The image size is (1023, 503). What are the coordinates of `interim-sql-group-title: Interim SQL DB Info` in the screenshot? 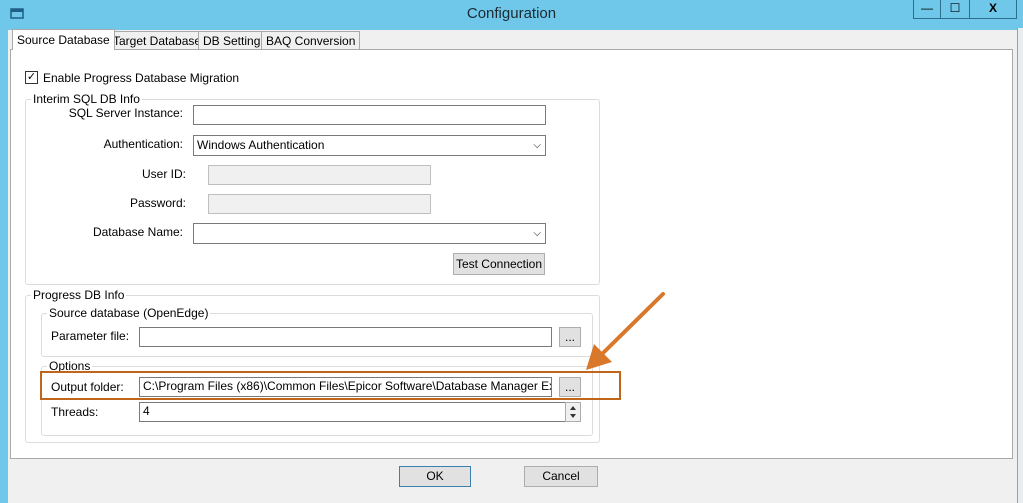 It's located at (86, 99).